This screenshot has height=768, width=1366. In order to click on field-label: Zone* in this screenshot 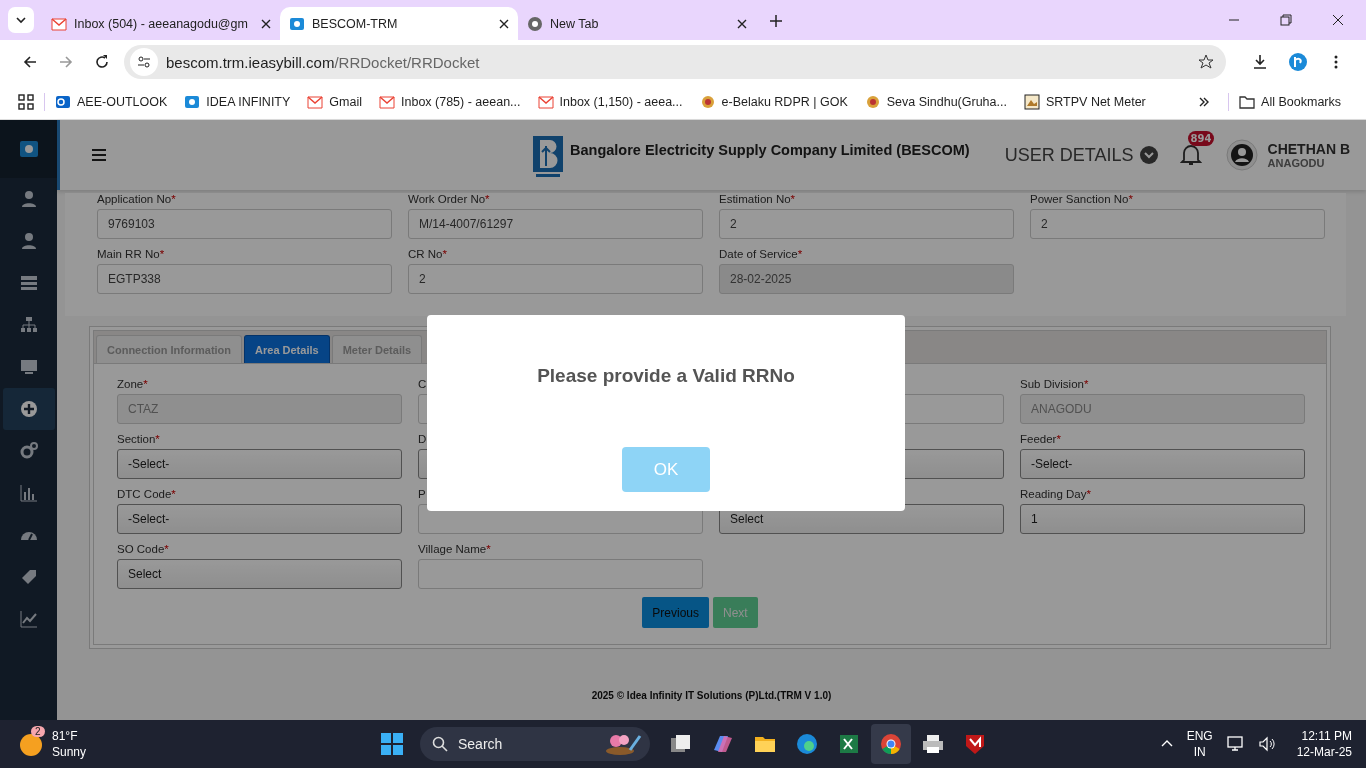, I will do `click(133, 385)`.